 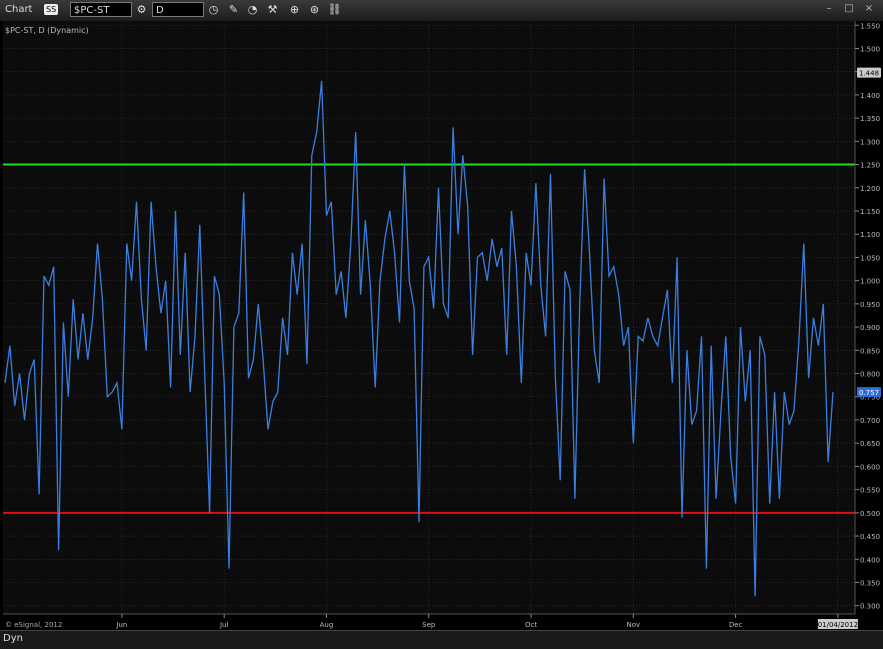 I want to click on x-tick-label: Jun, so click(x=121, y=625).